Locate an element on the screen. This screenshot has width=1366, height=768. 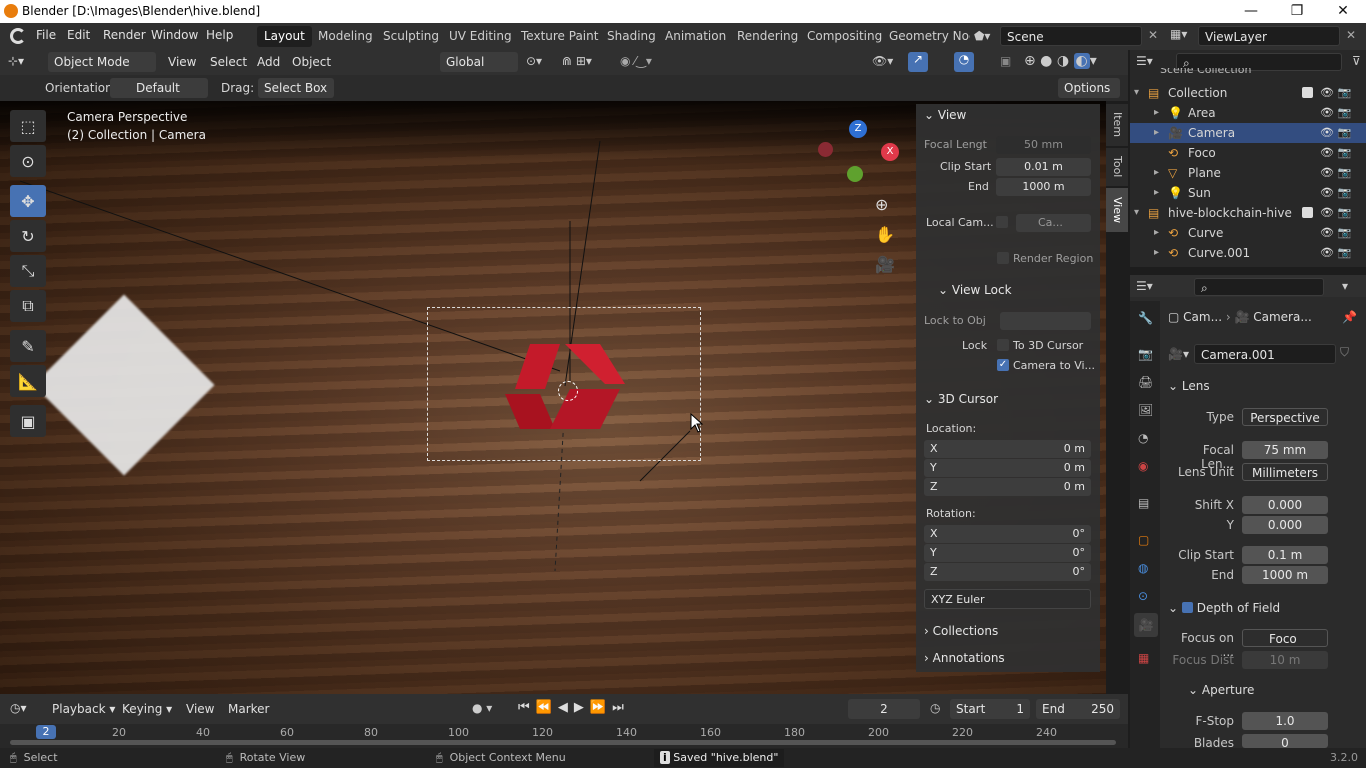
menu-help: Help is located at coordinates (219, 35).